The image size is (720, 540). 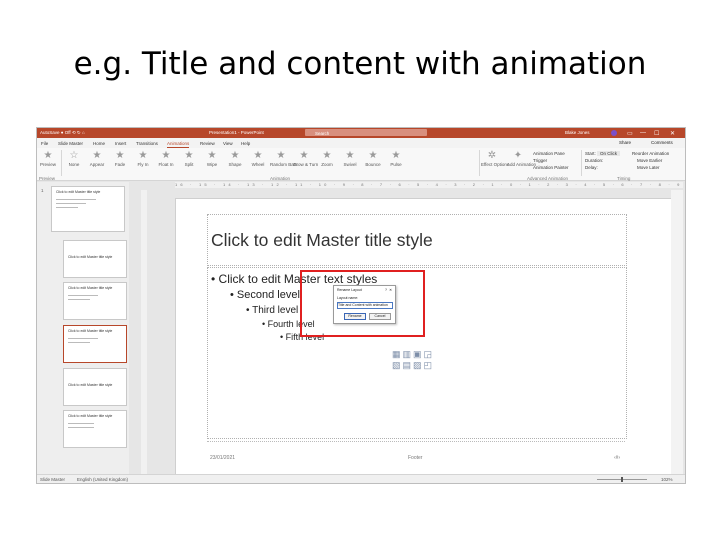 I want to click on footer-placeholder: Footer, so click(x=415, y=458).